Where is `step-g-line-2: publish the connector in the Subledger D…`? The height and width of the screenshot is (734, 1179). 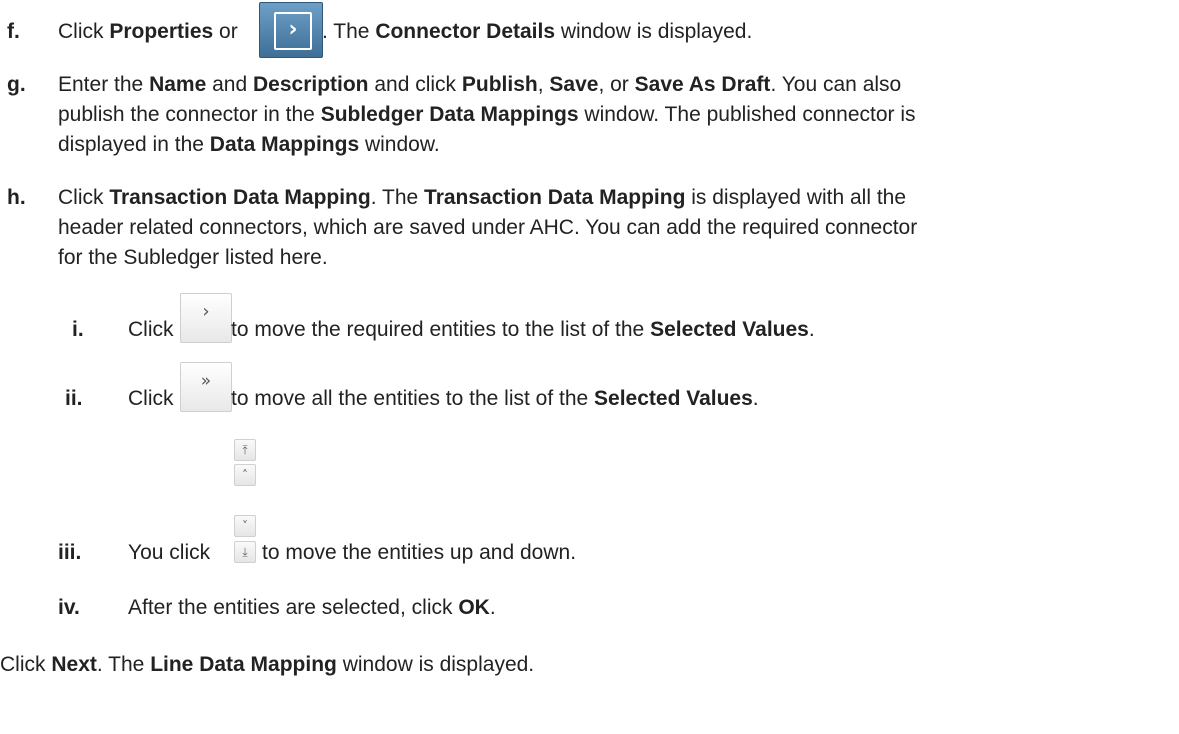
step-g-line-2: publish the connector in the Subledger D… is located at coordinates (487, 114).